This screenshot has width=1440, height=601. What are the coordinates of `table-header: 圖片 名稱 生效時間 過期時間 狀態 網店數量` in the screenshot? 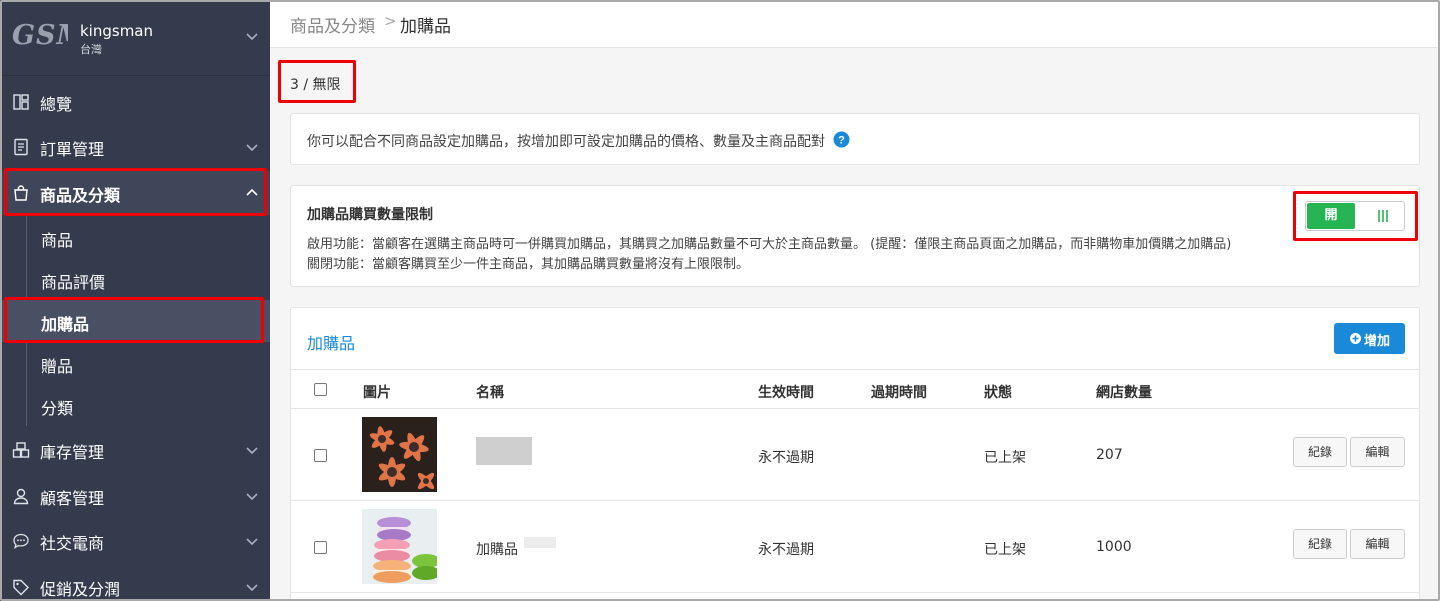 It's located at (855, 389).